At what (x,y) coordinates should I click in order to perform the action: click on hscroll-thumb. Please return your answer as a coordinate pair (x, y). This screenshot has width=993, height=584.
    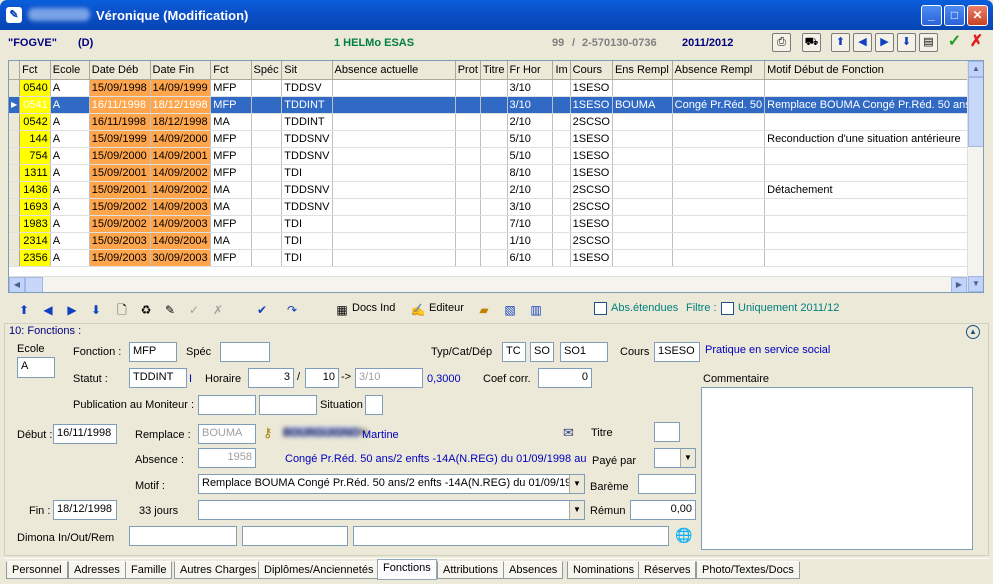
    Looking at the image, I should click on (34, 284).